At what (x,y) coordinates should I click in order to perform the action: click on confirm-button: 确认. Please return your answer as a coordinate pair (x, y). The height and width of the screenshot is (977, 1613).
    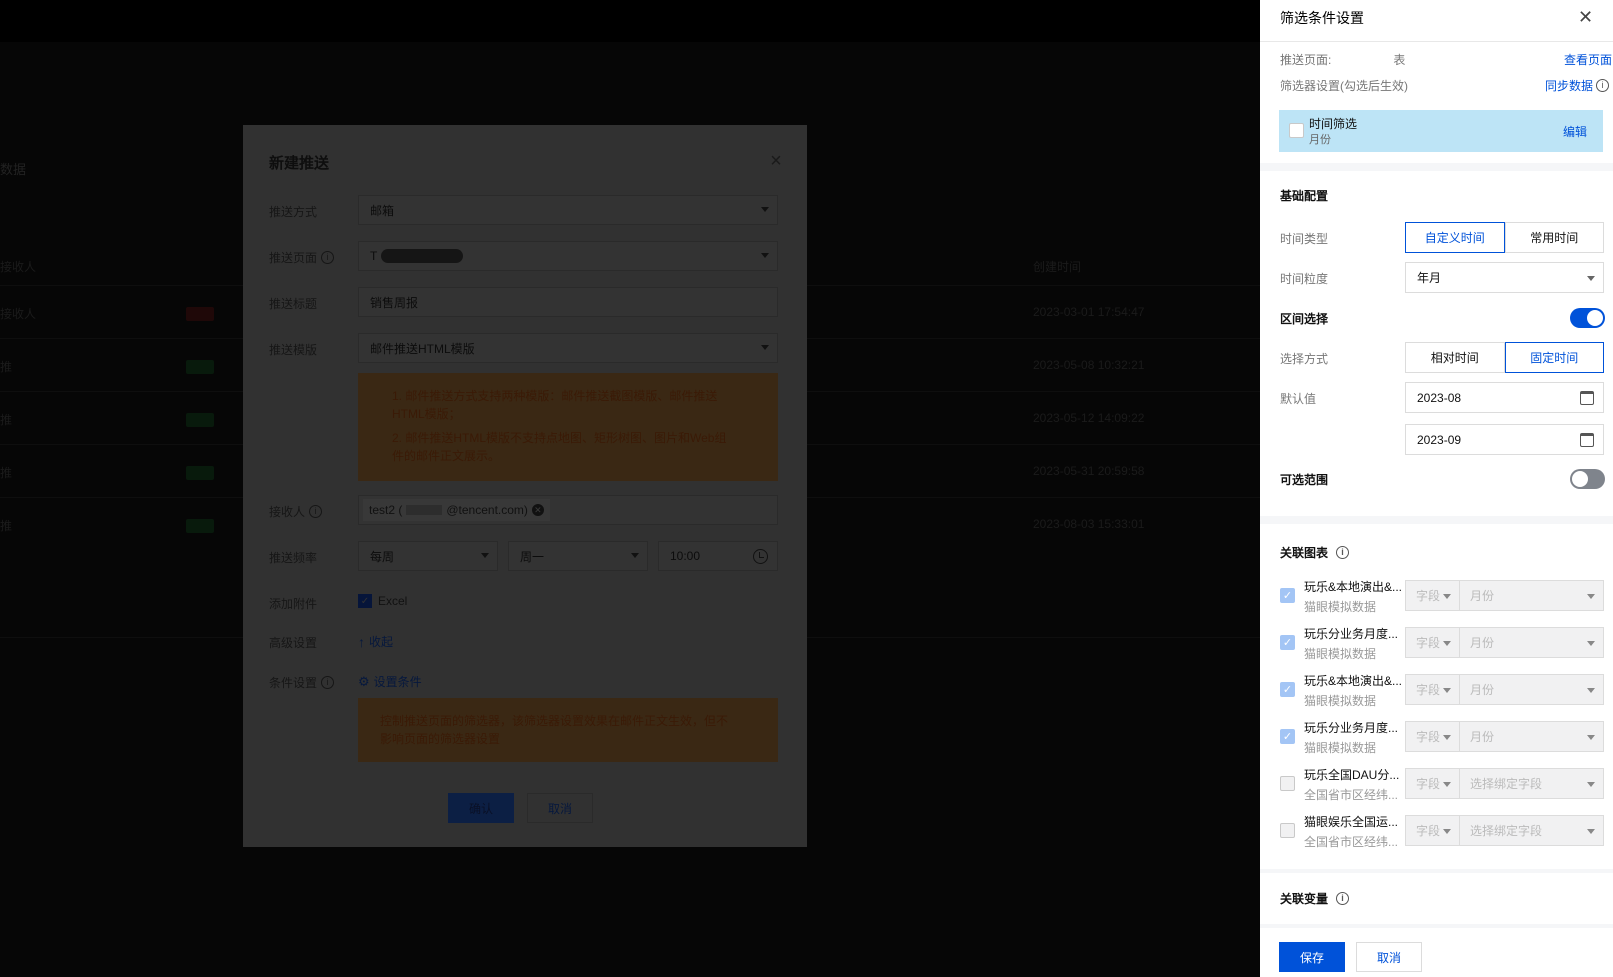
    Looking at the image, I should click on (481, 808).